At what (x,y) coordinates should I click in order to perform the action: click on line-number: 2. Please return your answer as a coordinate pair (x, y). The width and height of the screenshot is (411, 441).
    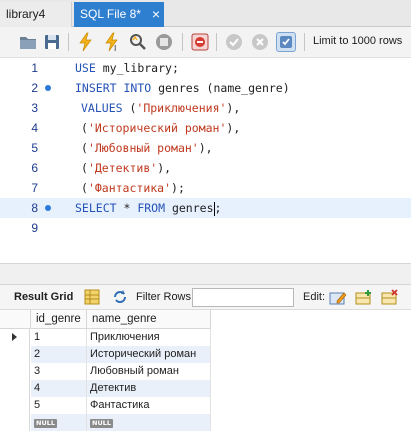
    Looking at the image, I should click on (34, 88).